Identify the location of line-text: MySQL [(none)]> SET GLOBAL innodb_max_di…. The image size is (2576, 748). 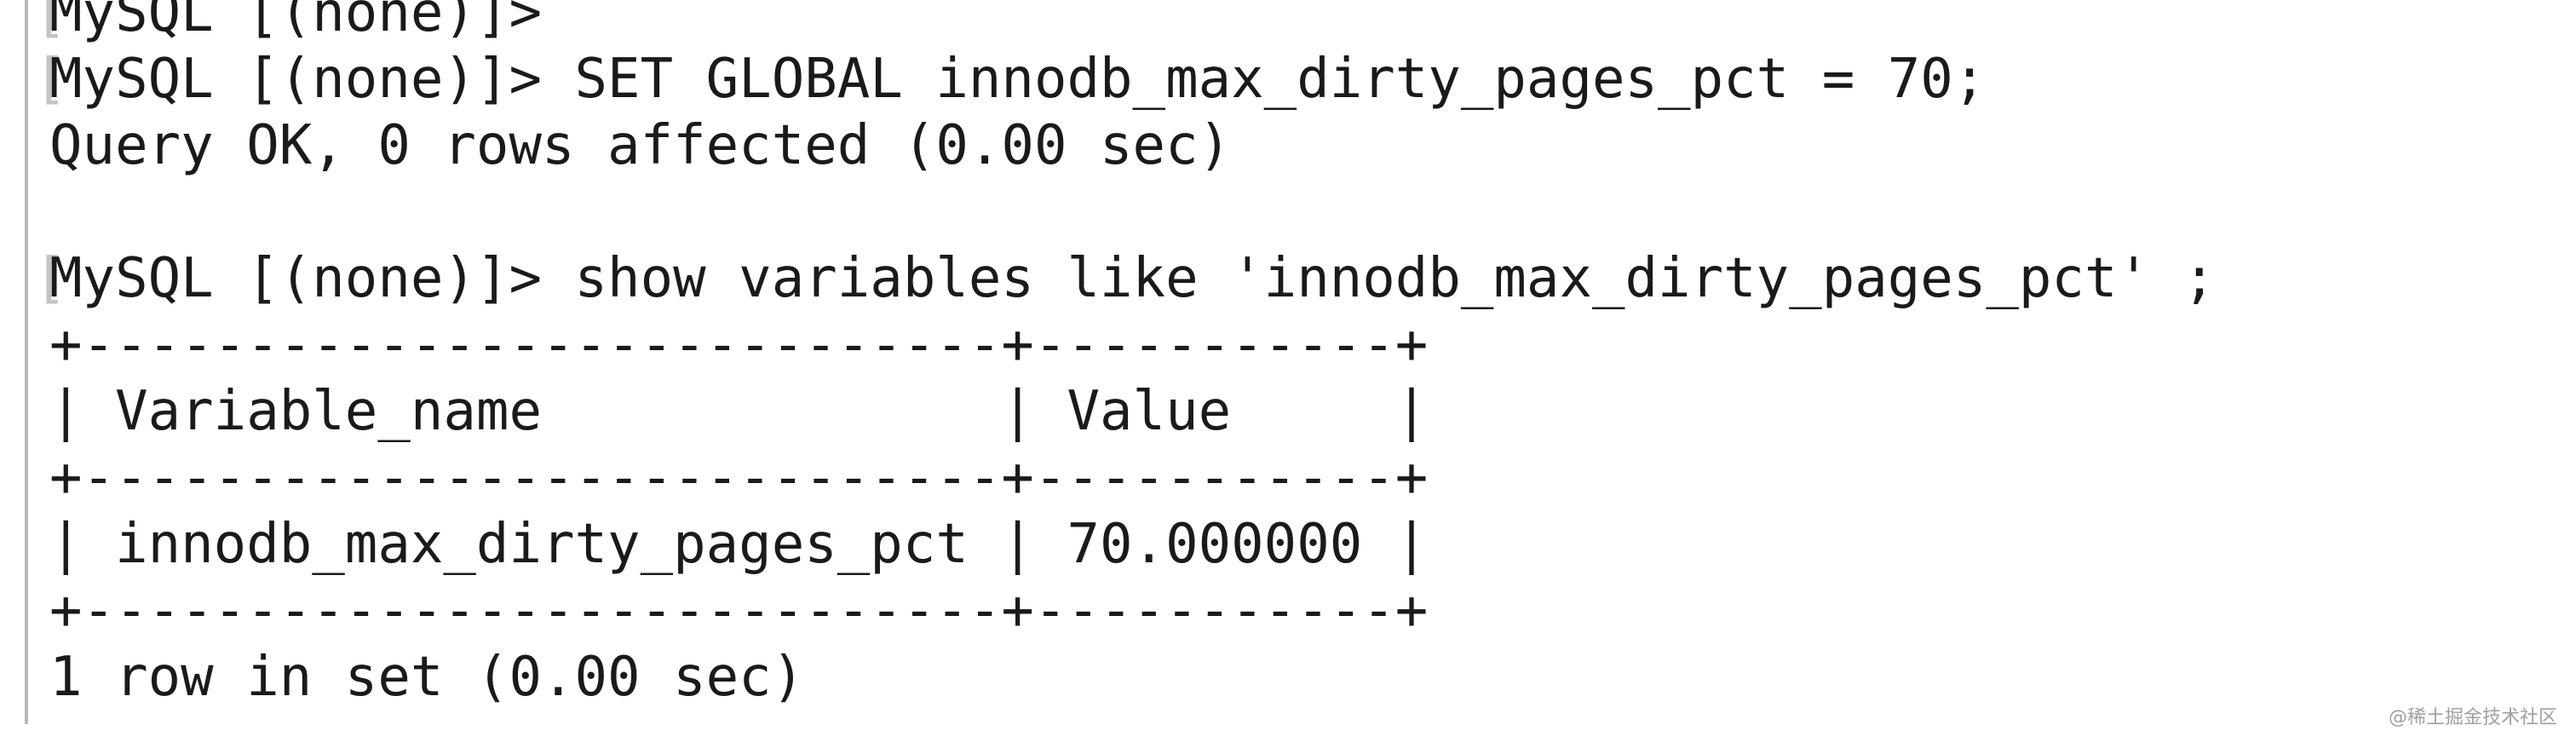
(1018, 79).